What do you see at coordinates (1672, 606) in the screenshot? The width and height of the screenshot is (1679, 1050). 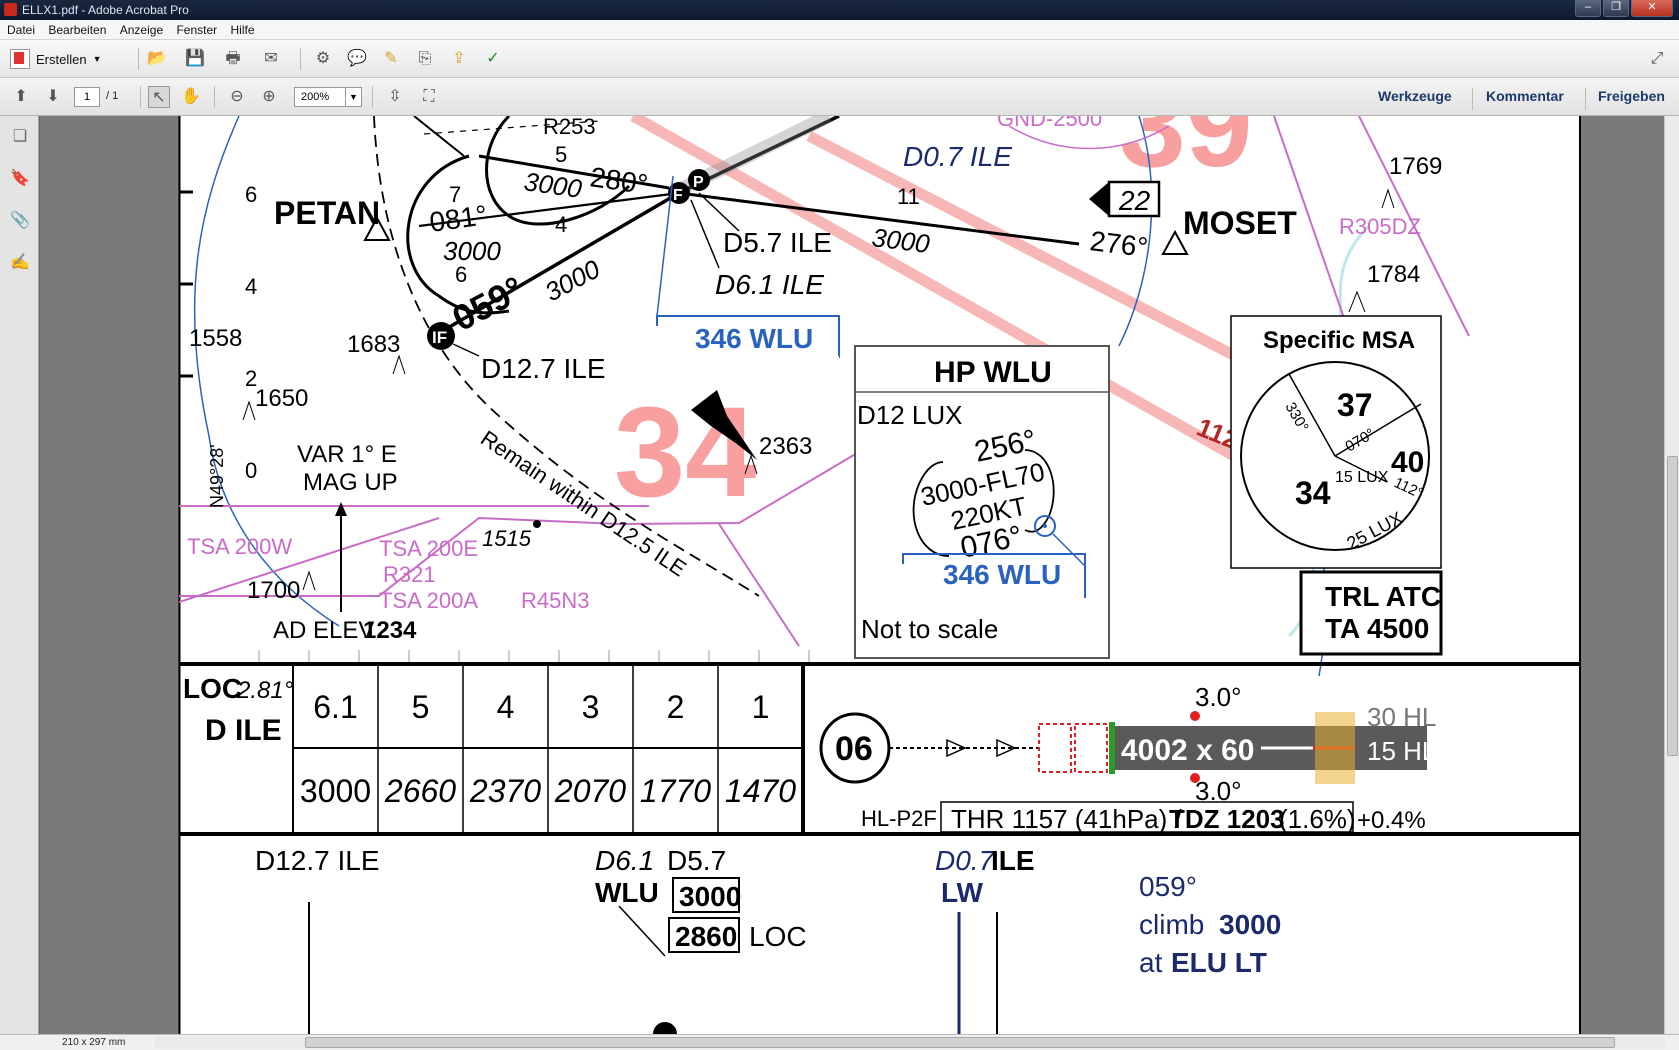 I see `vertical-scroll-thumb` at bounding box center [1672, 606].